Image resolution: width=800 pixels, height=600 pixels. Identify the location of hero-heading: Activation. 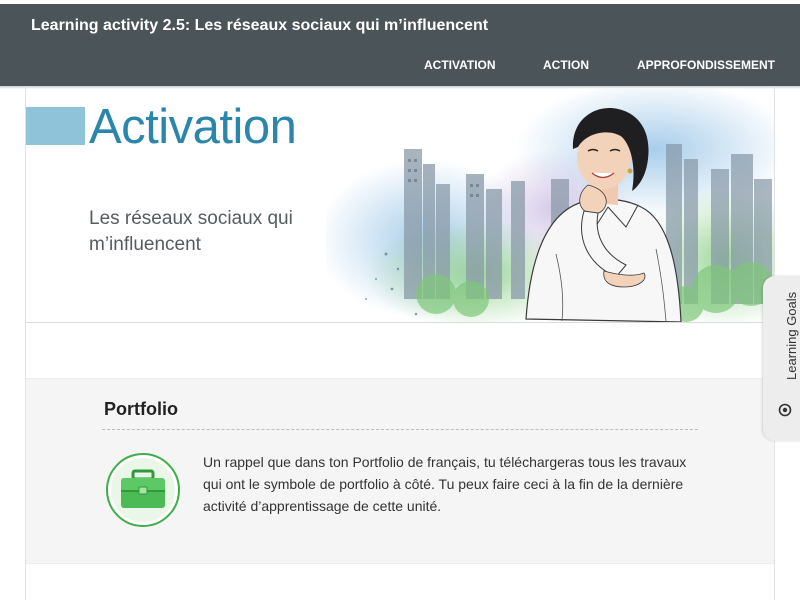
(193, 127).